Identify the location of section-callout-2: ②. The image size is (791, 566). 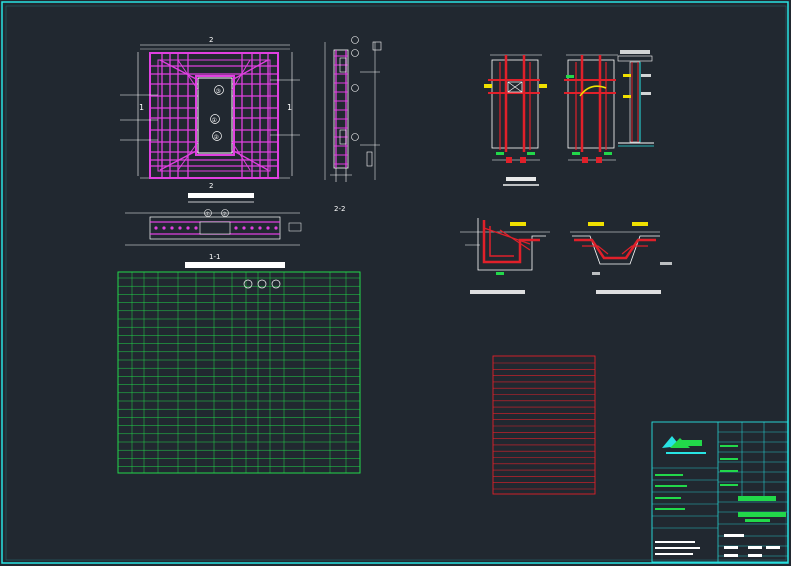
(225, 215).